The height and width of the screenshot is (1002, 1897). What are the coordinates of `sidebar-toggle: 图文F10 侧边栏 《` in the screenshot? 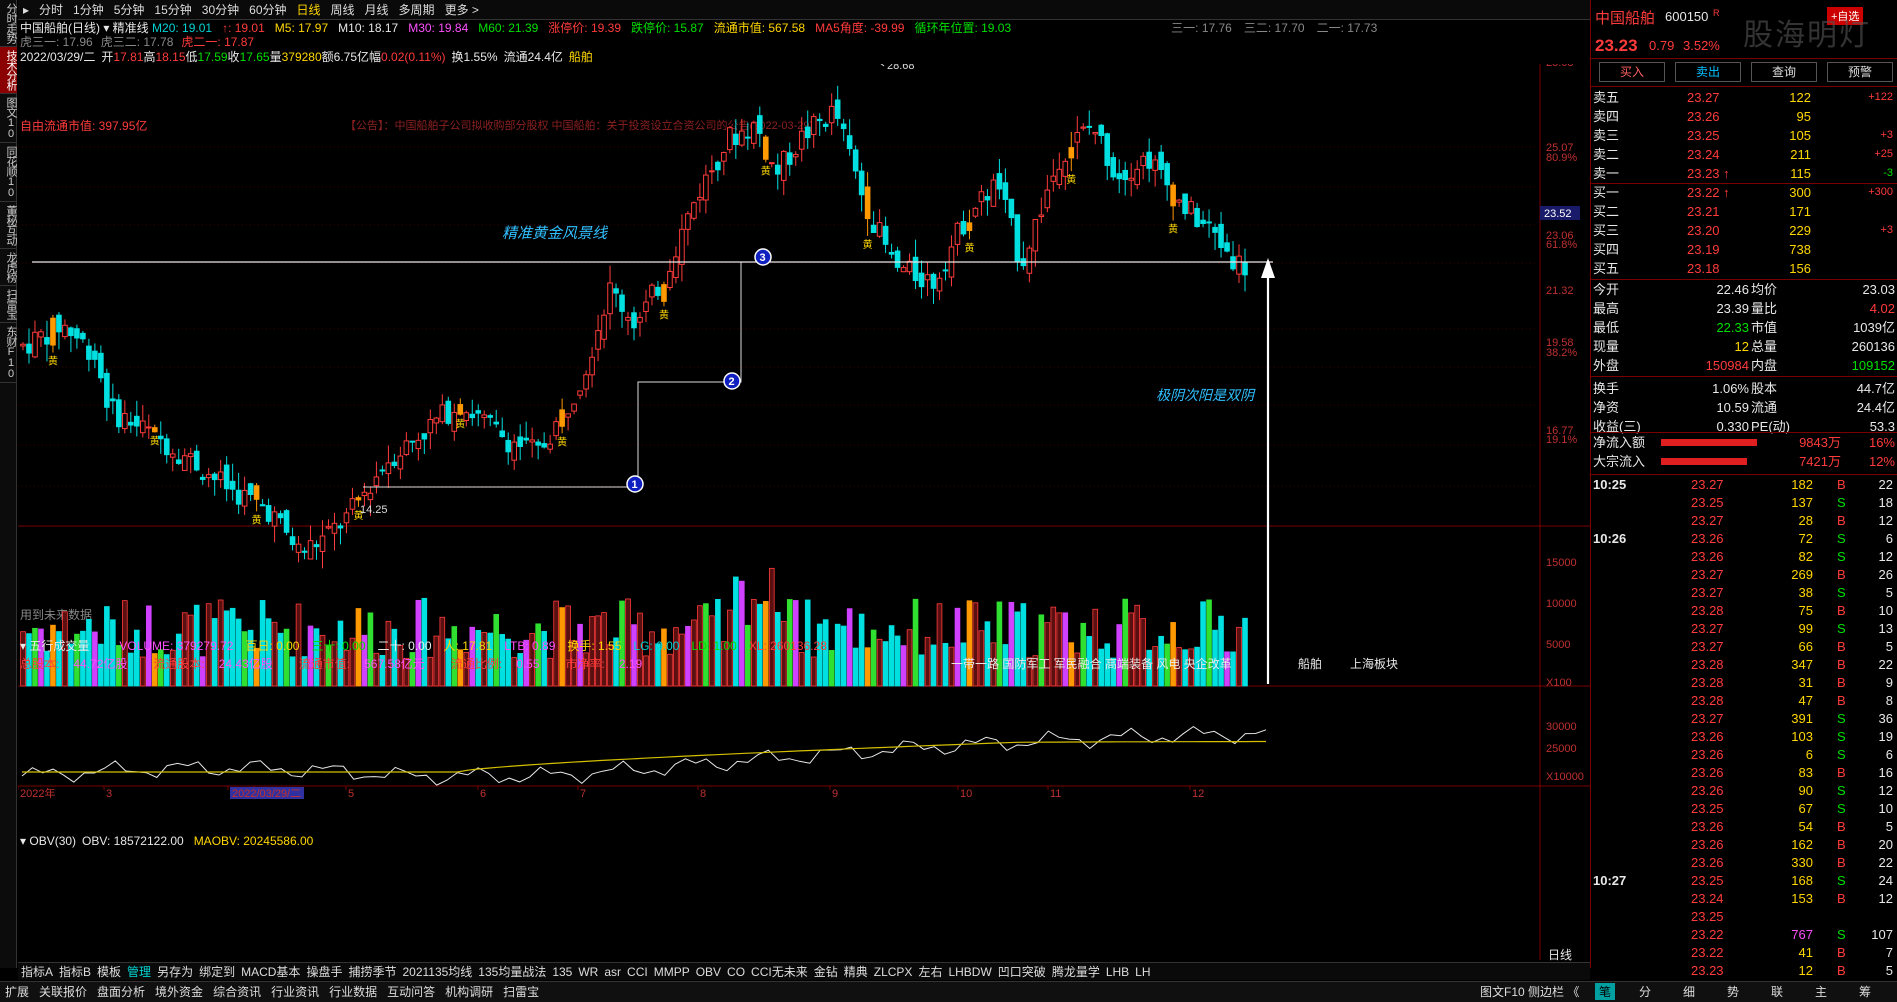 It's located at (1529, 992).